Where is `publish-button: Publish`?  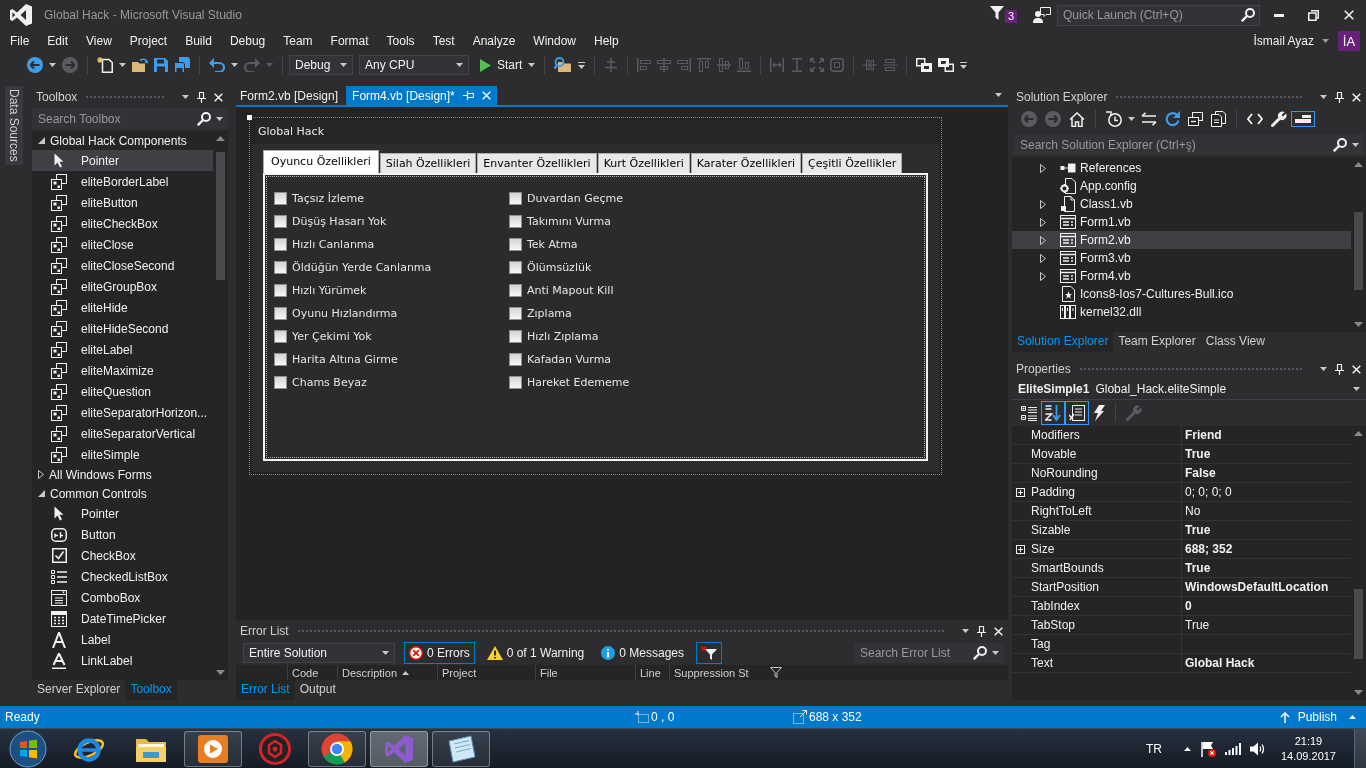
publish-button: Publish is located at coordinates (1308, 717).